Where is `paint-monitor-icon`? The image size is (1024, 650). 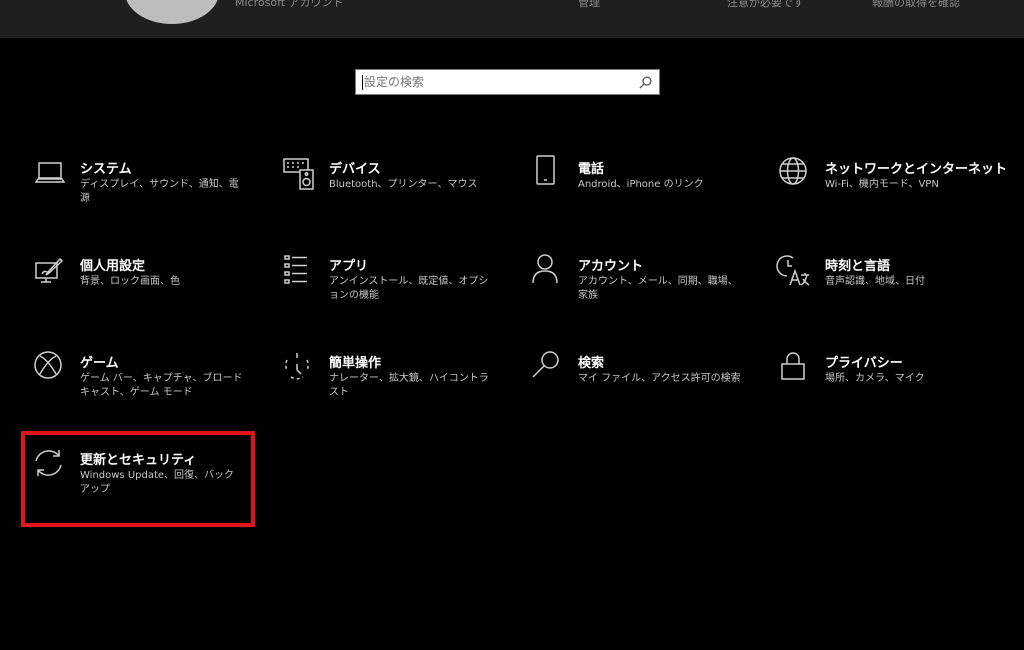 paint-monitor-icon is located at coordinates (50, 271).